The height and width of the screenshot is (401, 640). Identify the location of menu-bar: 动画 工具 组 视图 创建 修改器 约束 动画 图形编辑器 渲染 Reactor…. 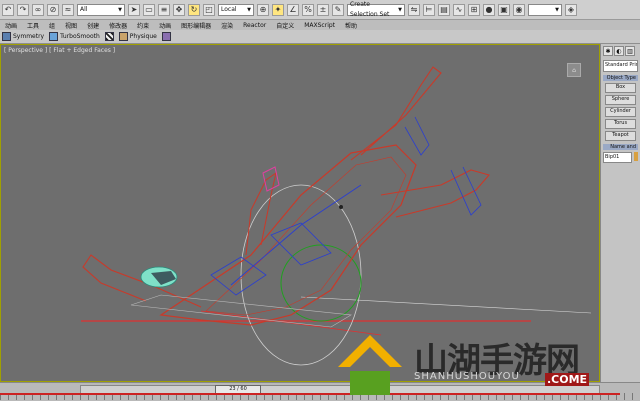
(320, 25).